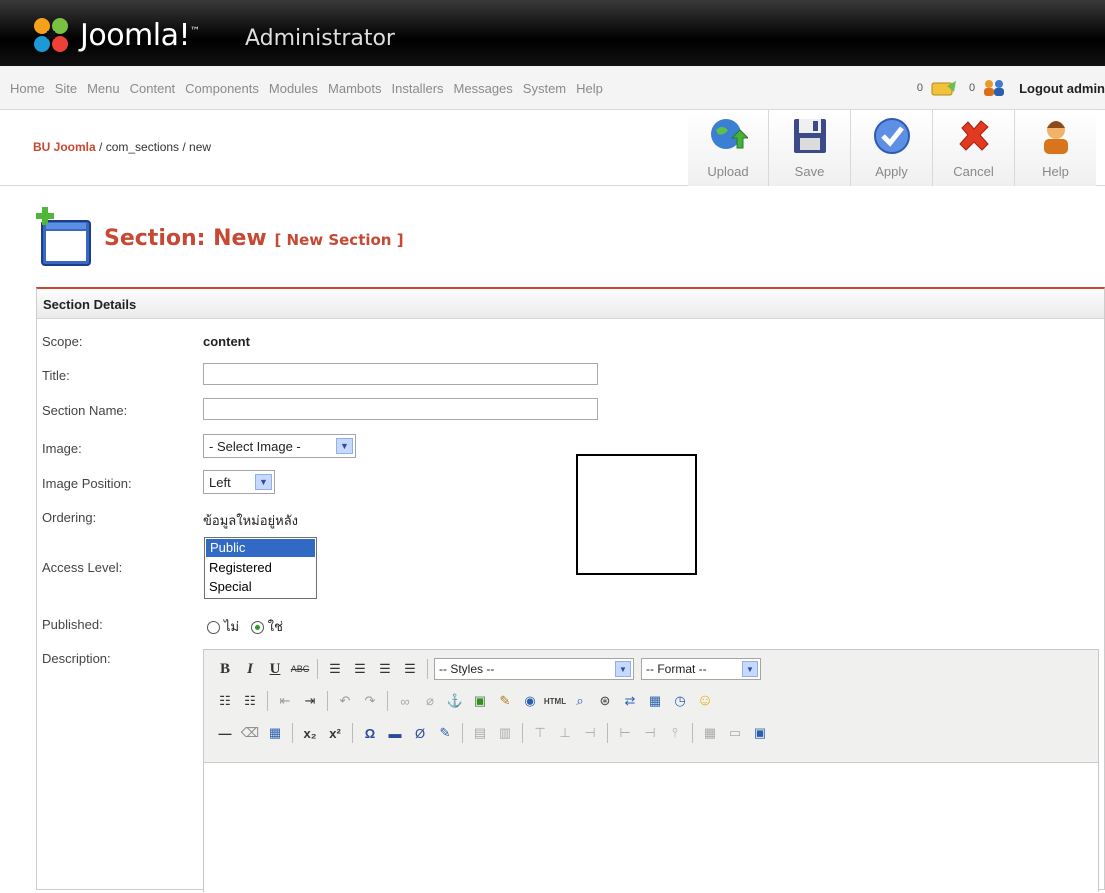 The height and width of the screenshot is (893, 1105). What do you see at coordinates (565, 733) in the screenshot?
I see `row-after-icon: ⊥` at bounding box center [565, 733].